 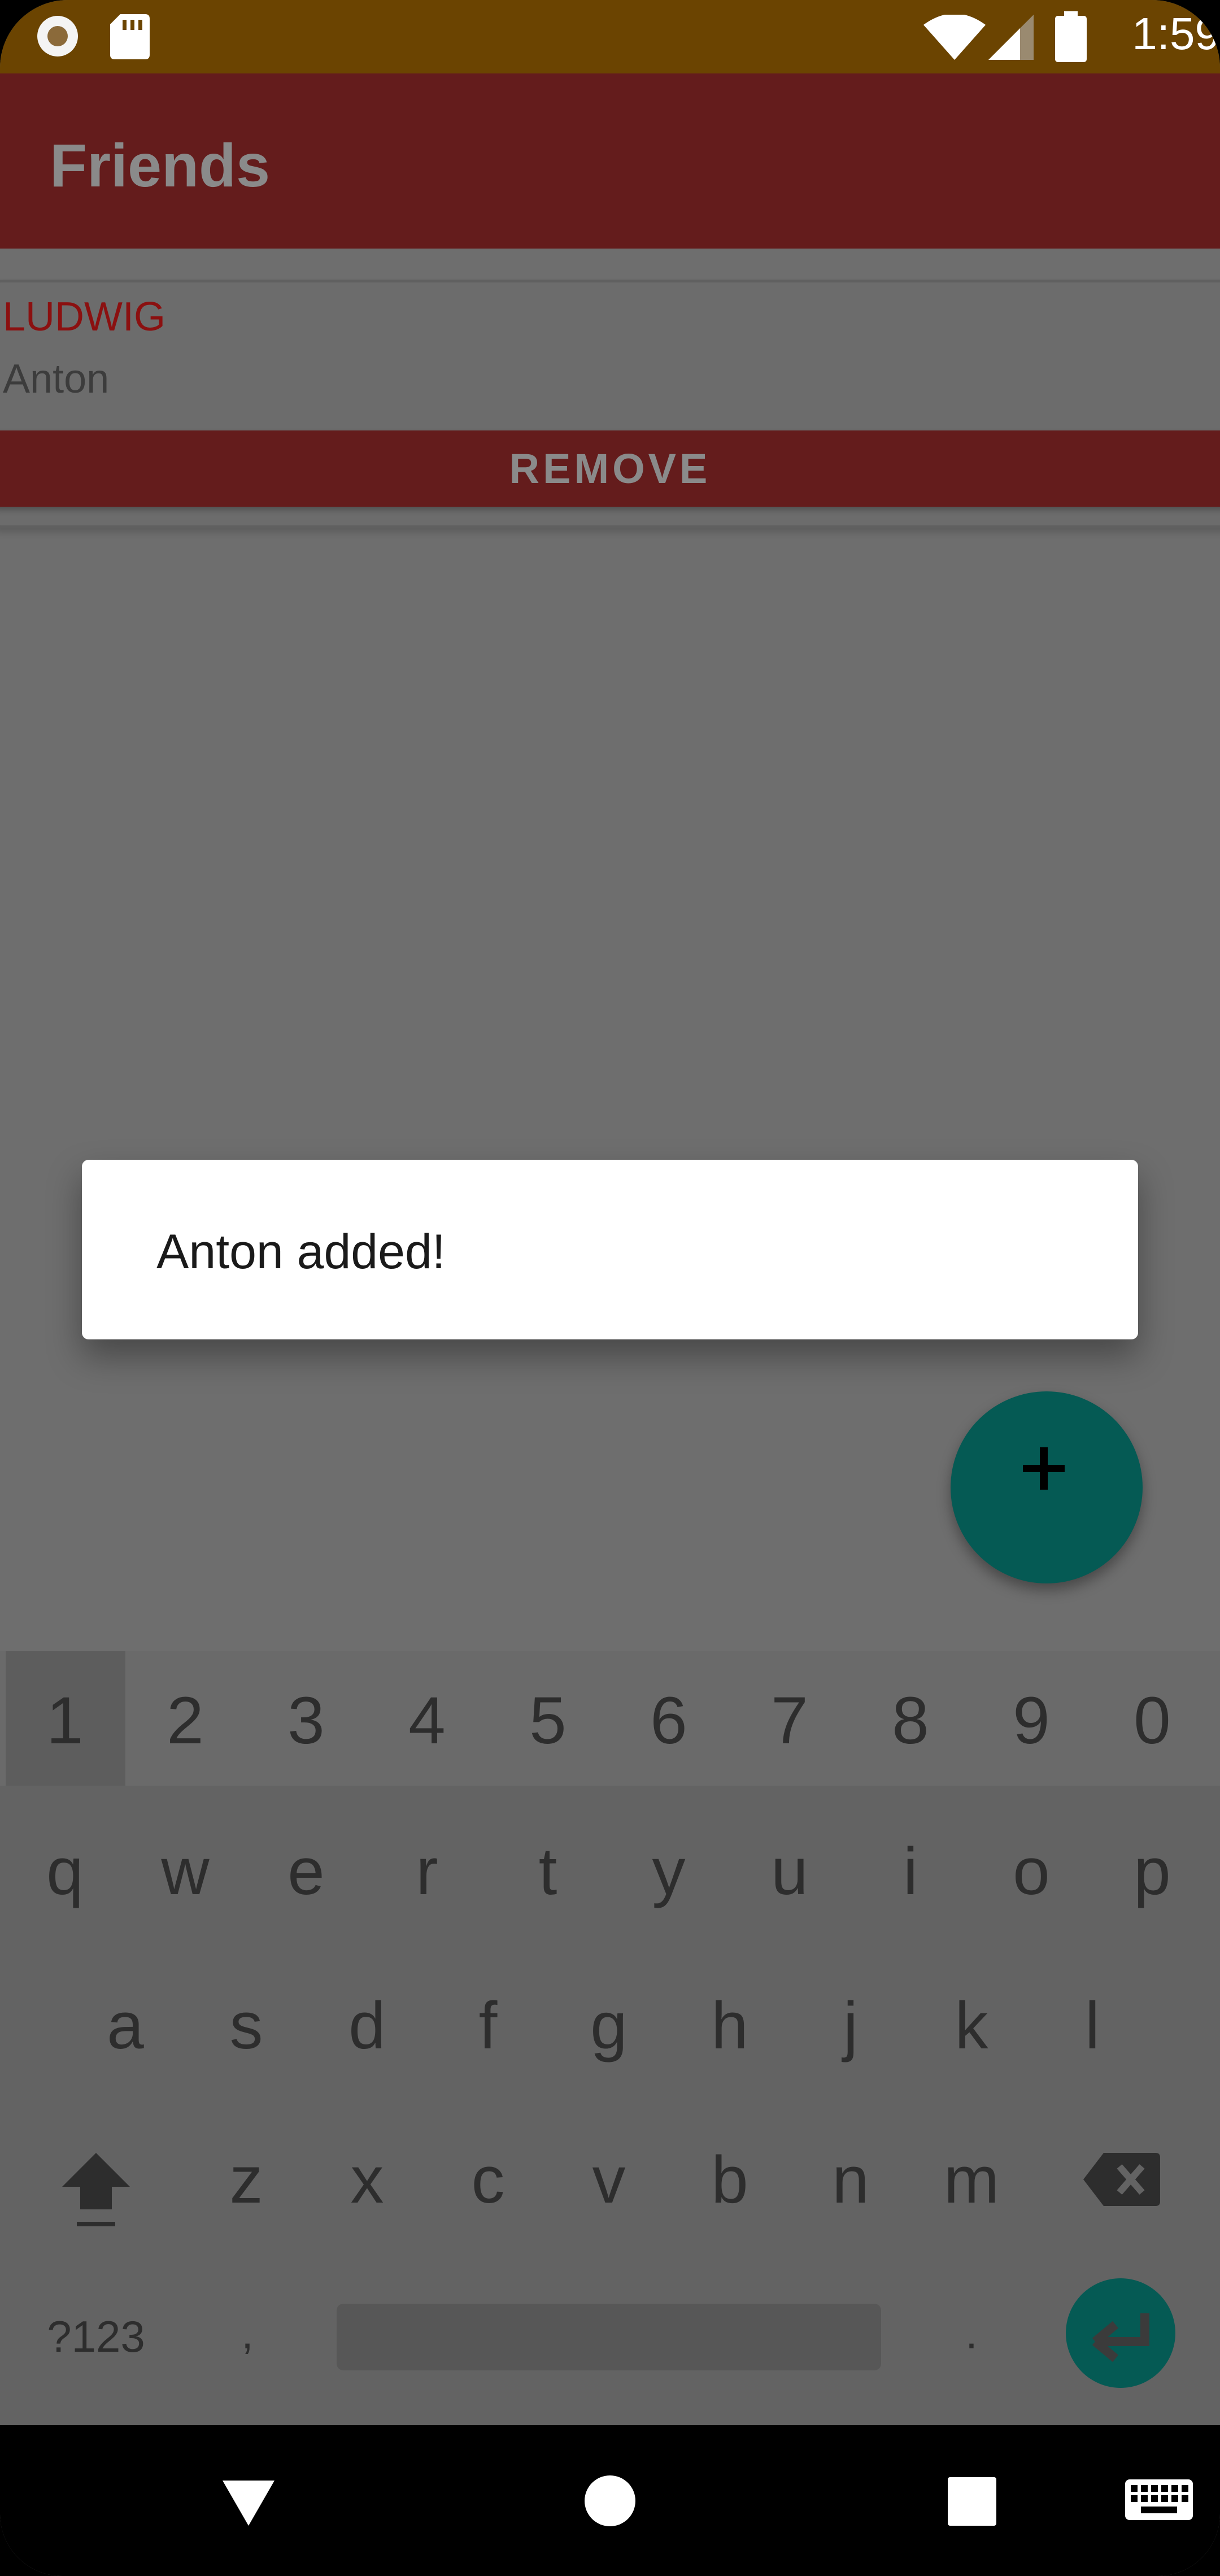 What do you see at coordinates (850, 2180) in the screenshot?
I see `key-n: n` at bounding box center [850, 2180].